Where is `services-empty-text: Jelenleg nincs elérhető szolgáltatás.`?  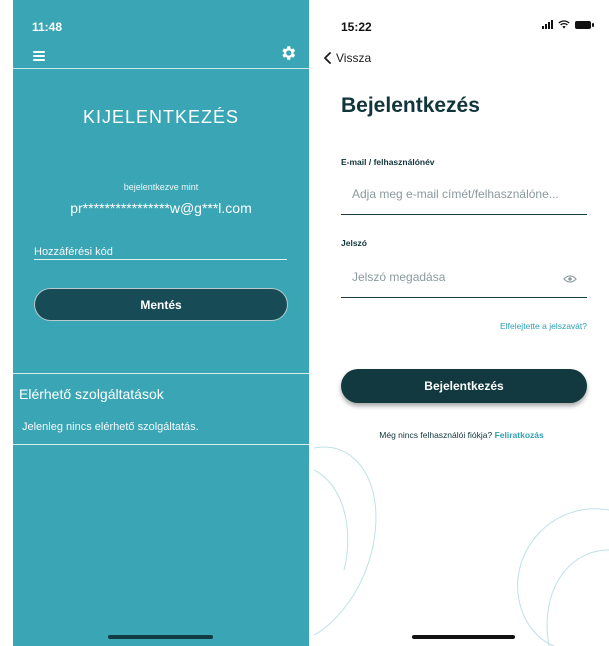 services-empty-text: Jelenleg nincs elérhető szolgáltatás. is located at coordinates (110, 427).